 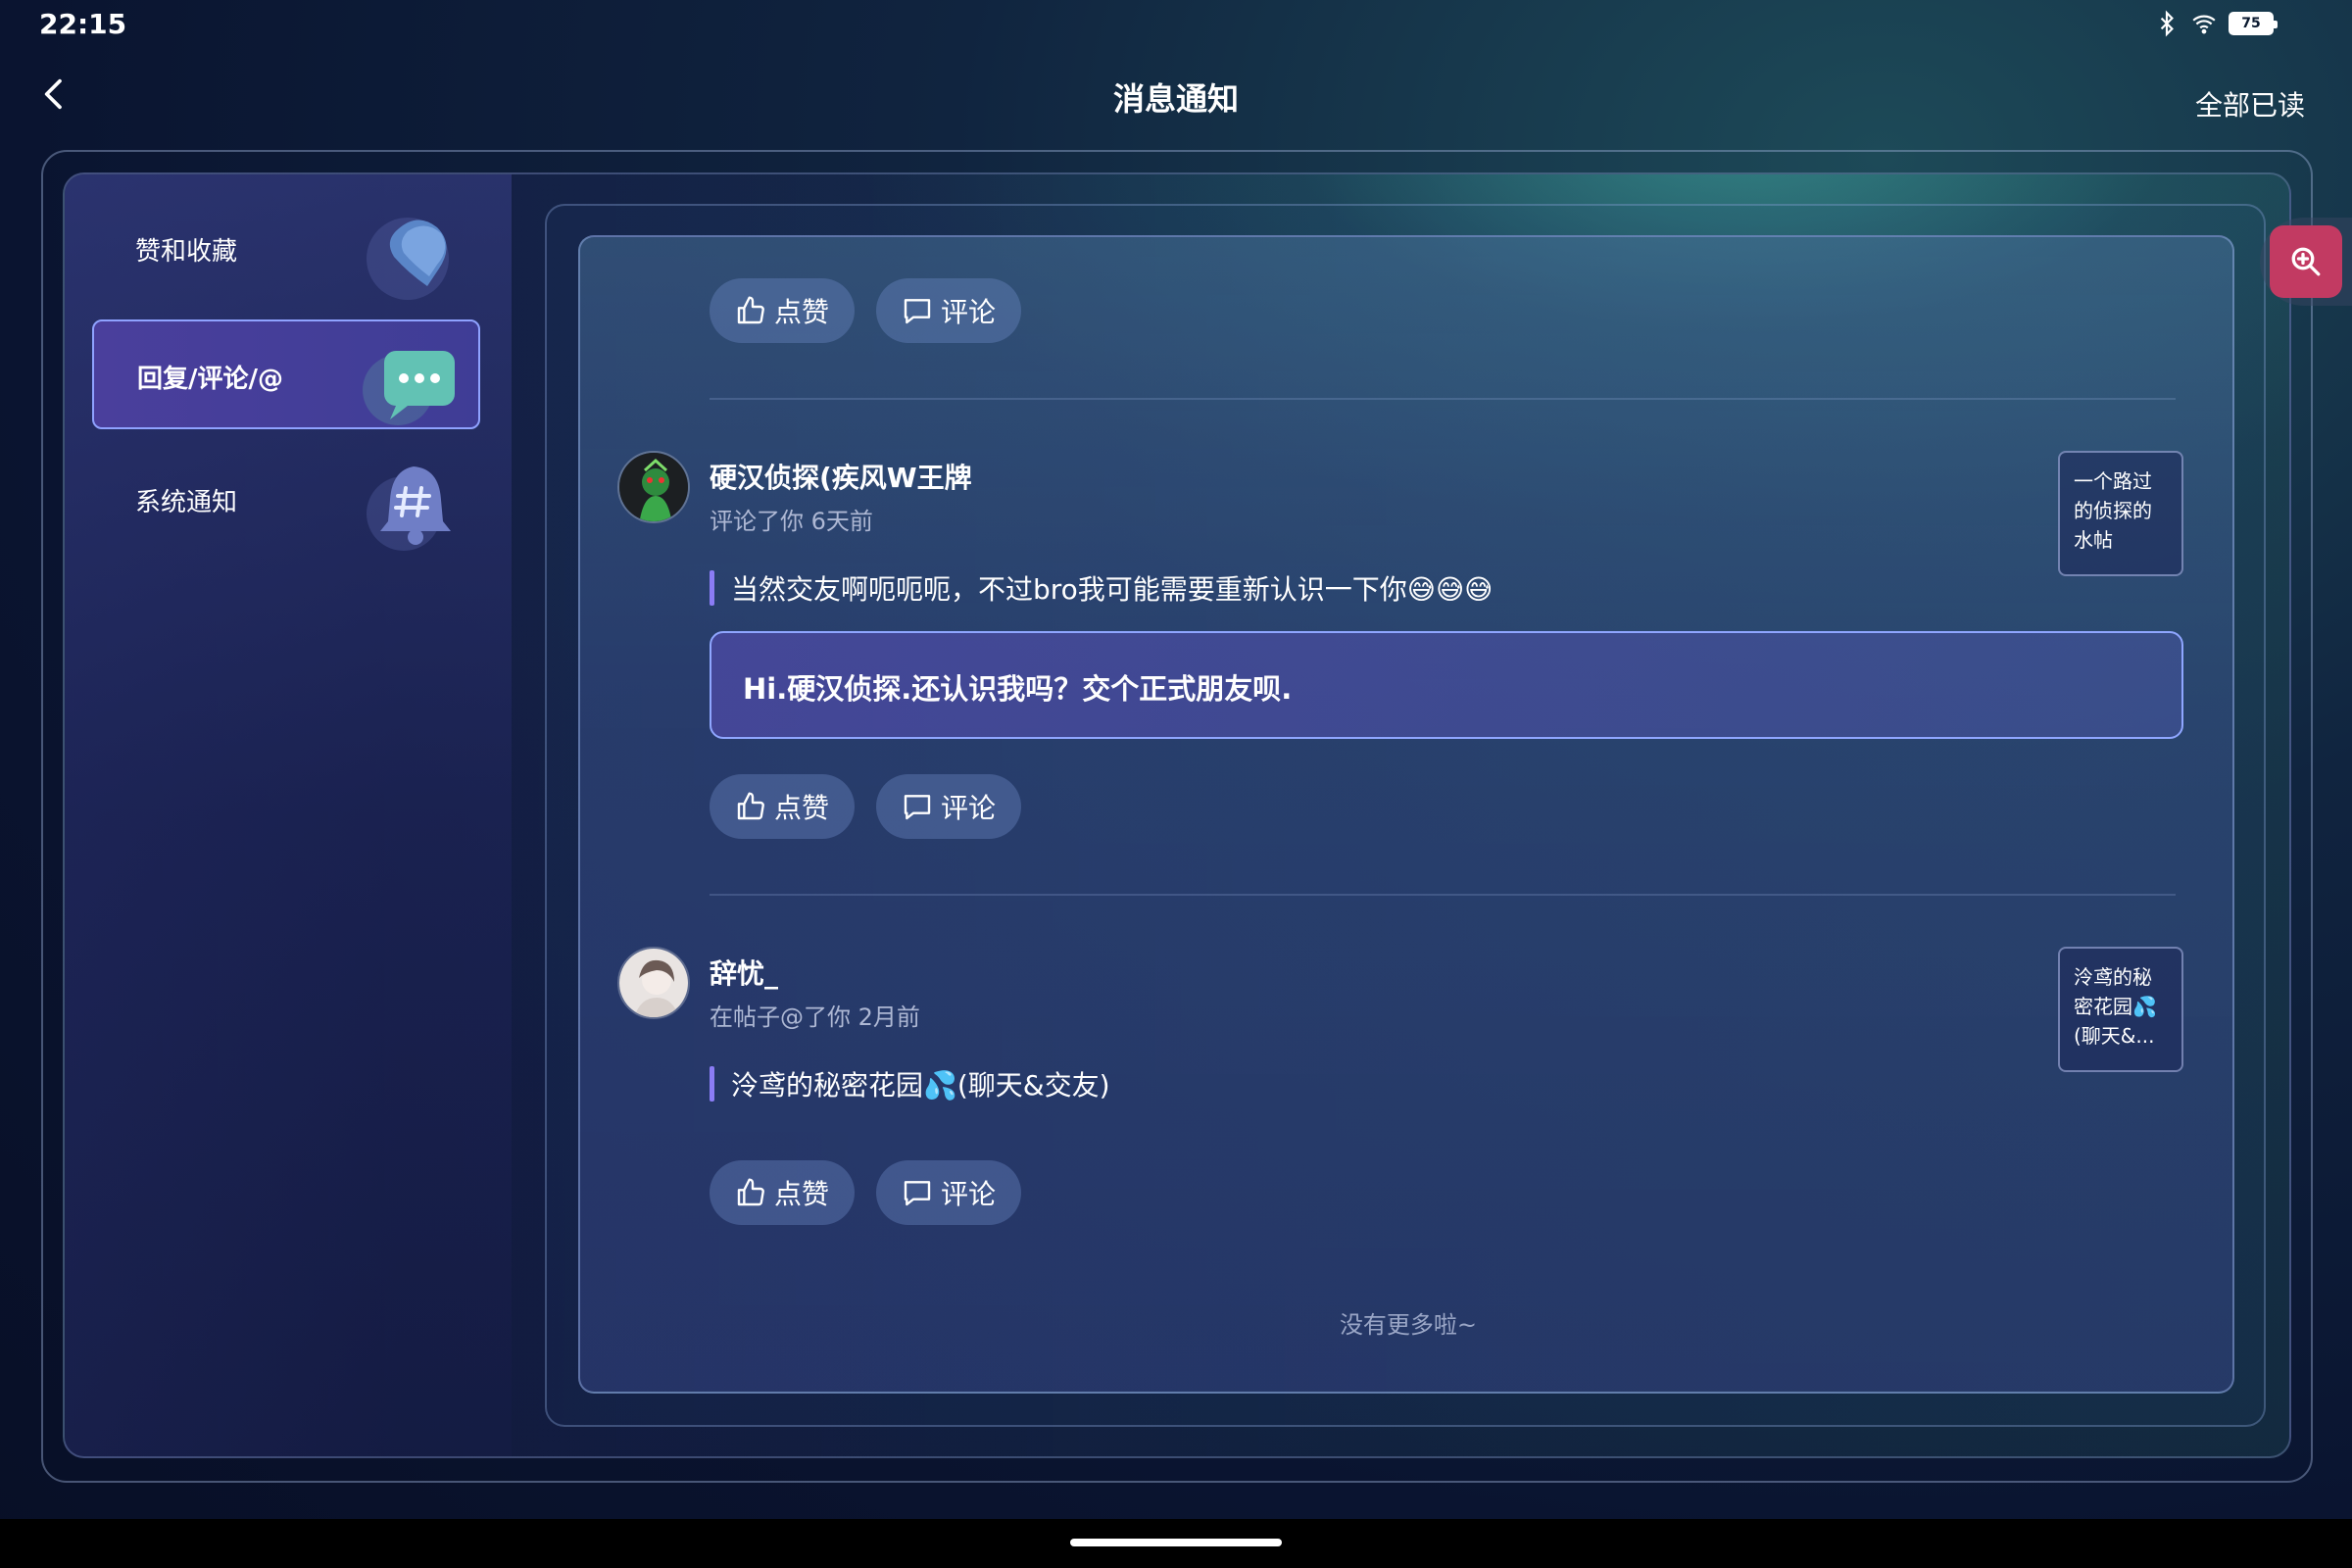 What do you see at coordinates (286, 249) in the screenshot?
I see `sidebar-item-likes: 赞和收藏` at bounding box center [286, 249].